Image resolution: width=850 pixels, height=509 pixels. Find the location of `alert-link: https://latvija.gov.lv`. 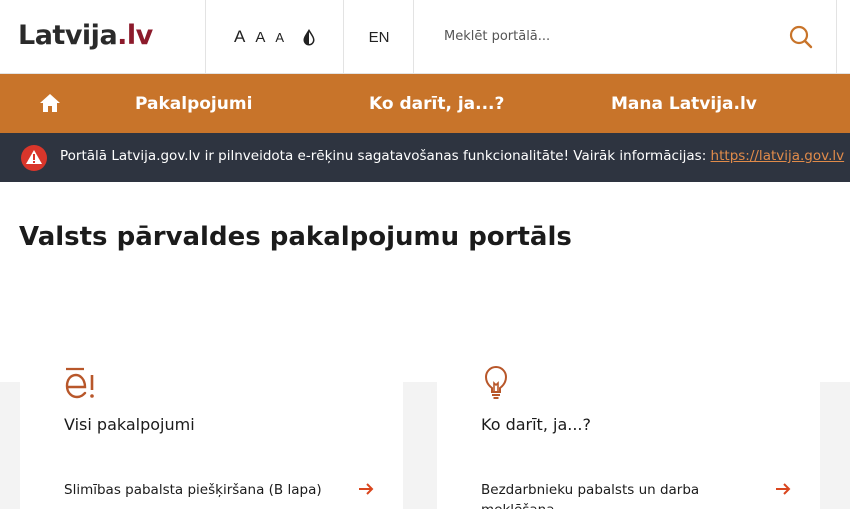

alert-link: https://latvija.gov.lv is located at coordinates (778, 156).